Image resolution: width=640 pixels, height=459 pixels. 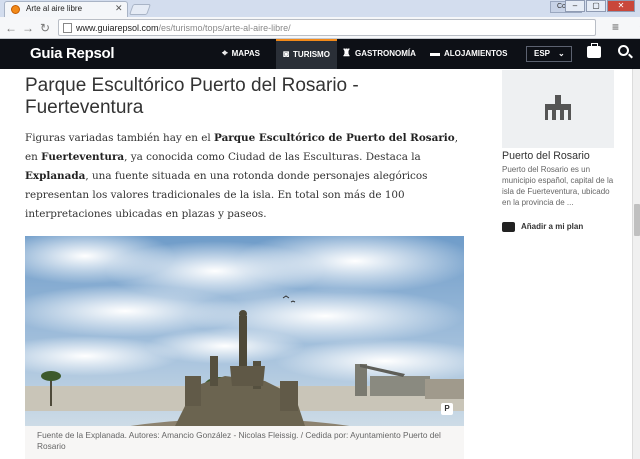 What do you see at coordinates (225, 53) in the screenshot?
I see `map-pin-icon: ⌖` at bounding box center [225, 53].